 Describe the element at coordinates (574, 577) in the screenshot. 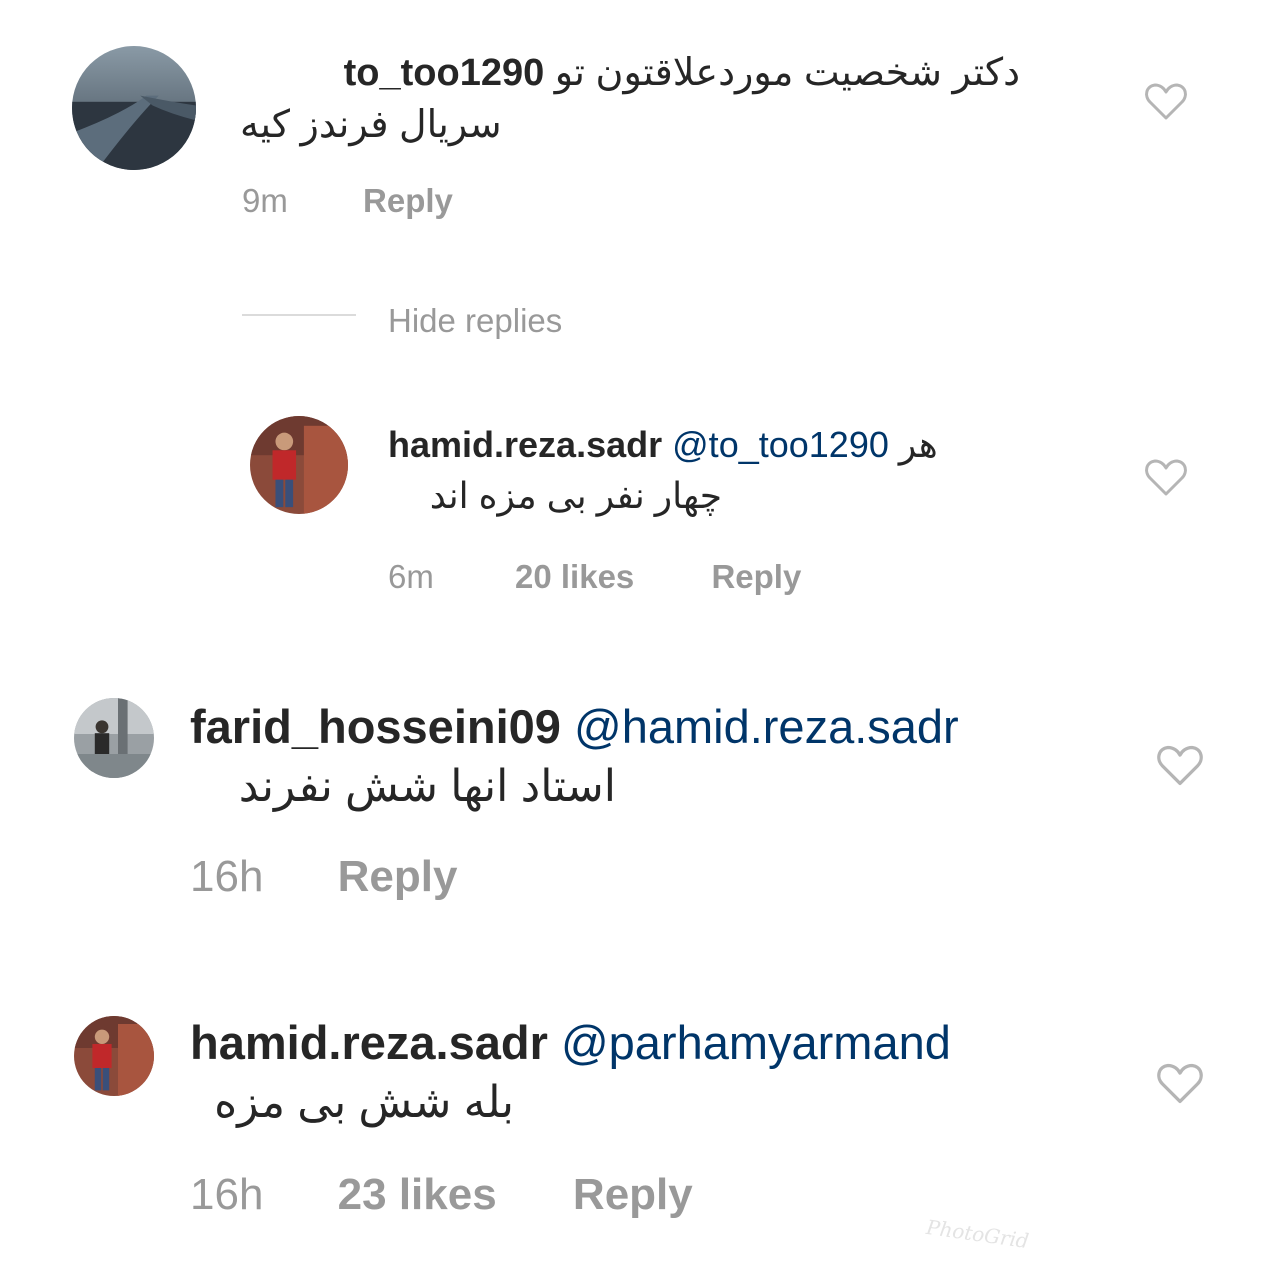

I see `likes-count: 20 likes` at that location.